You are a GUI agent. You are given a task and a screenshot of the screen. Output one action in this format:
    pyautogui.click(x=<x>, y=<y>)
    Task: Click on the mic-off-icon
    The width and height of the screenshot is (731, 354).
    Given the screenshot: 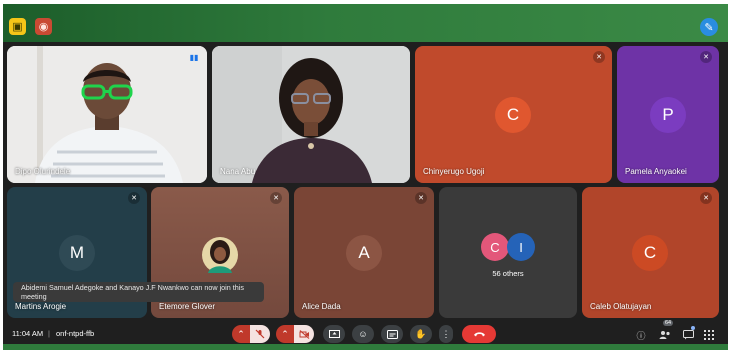 What is the action you would take?
    pyautogui.click(x=260, y=334)
    